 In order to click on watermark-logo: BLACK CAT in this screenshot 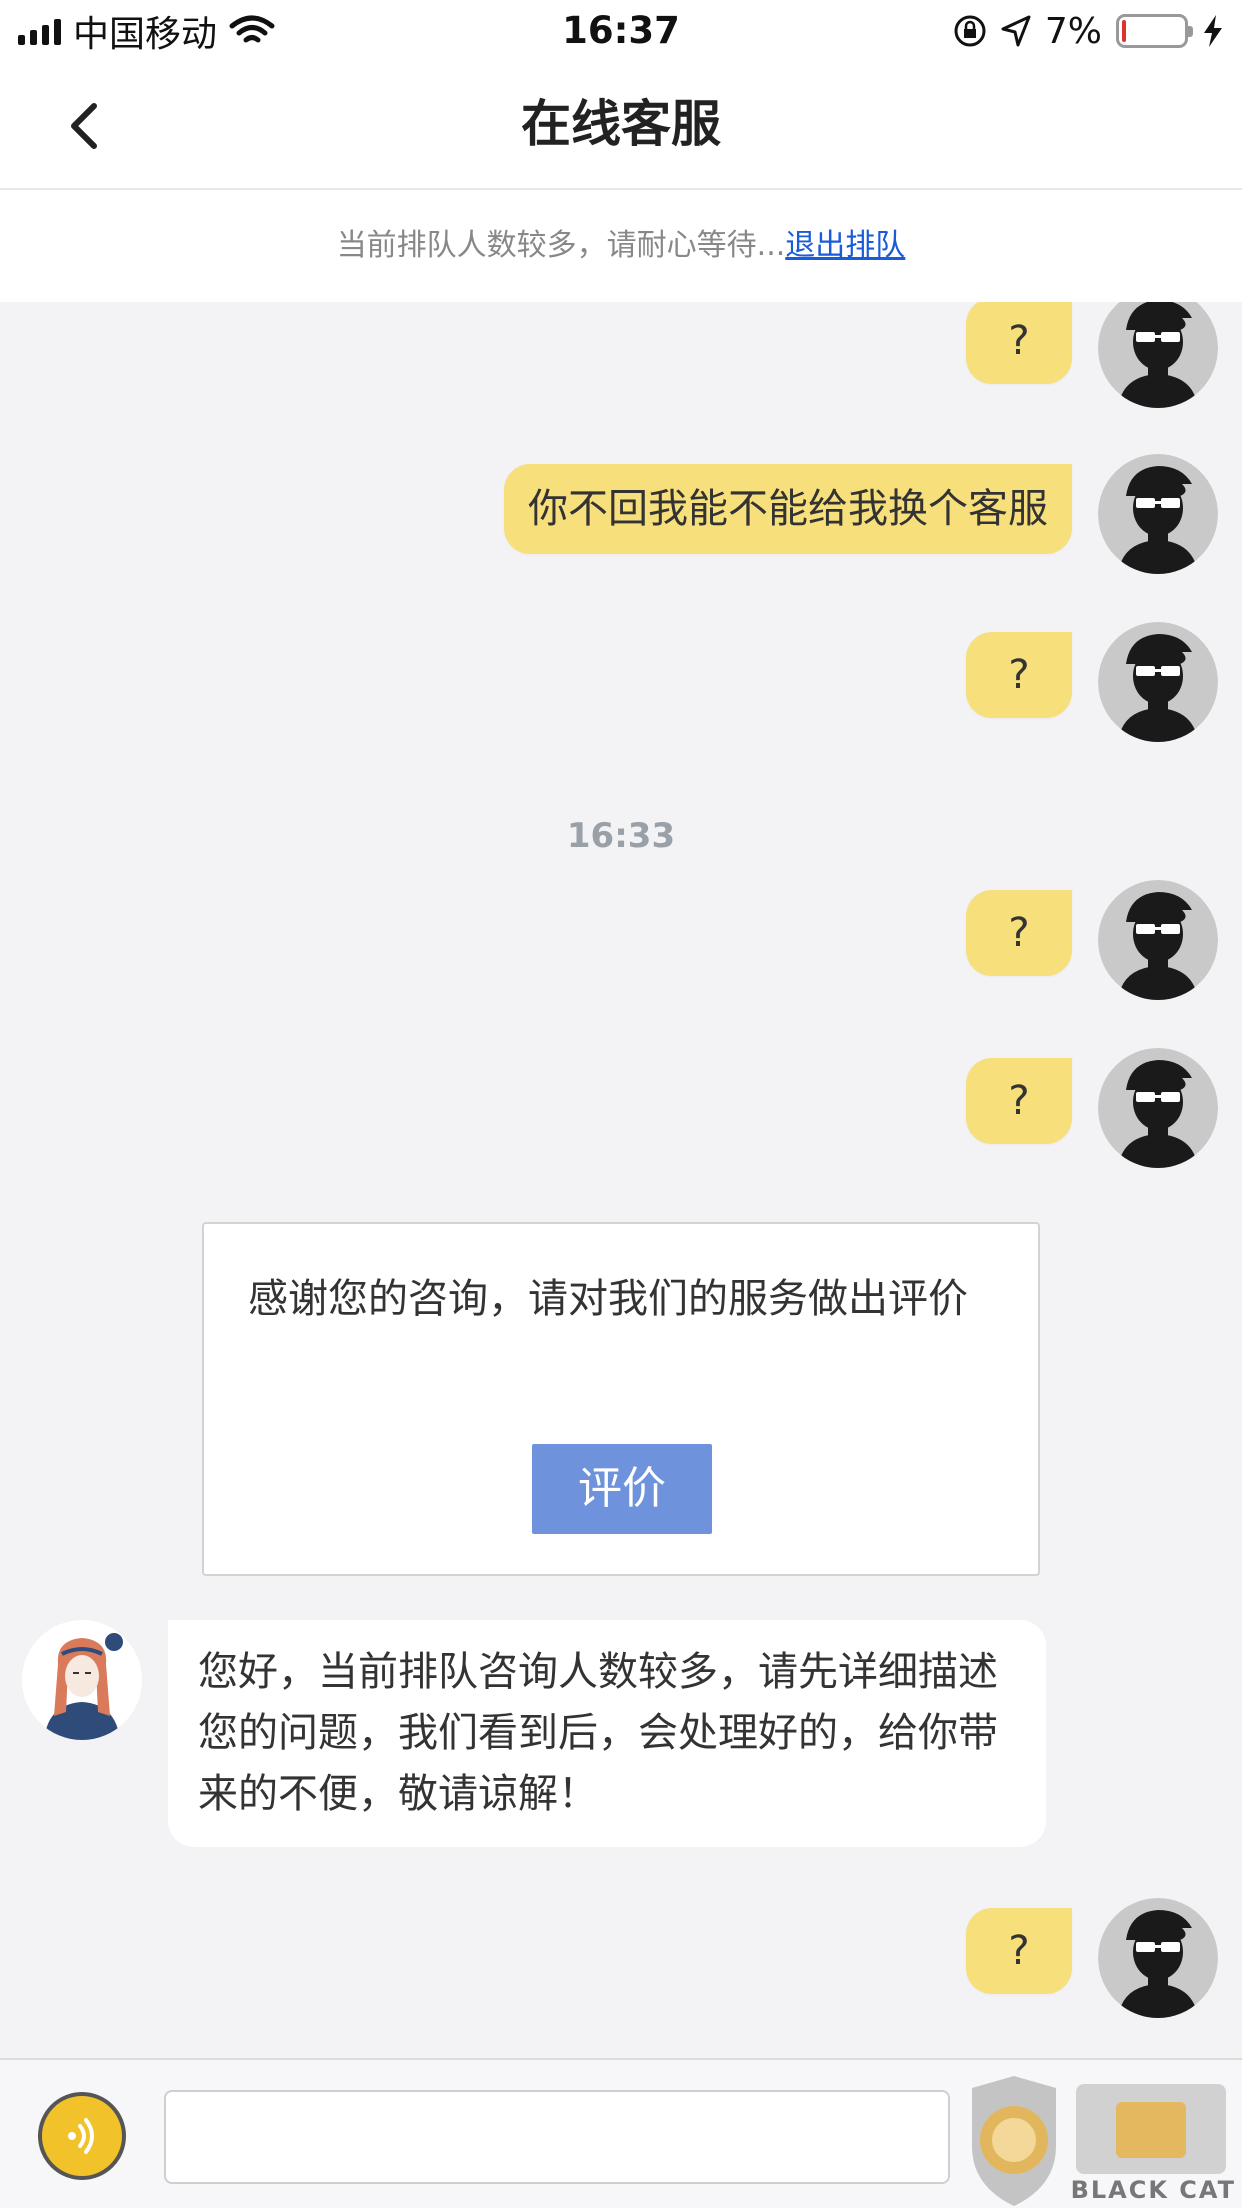, I will do `click(1104, 2137)`.